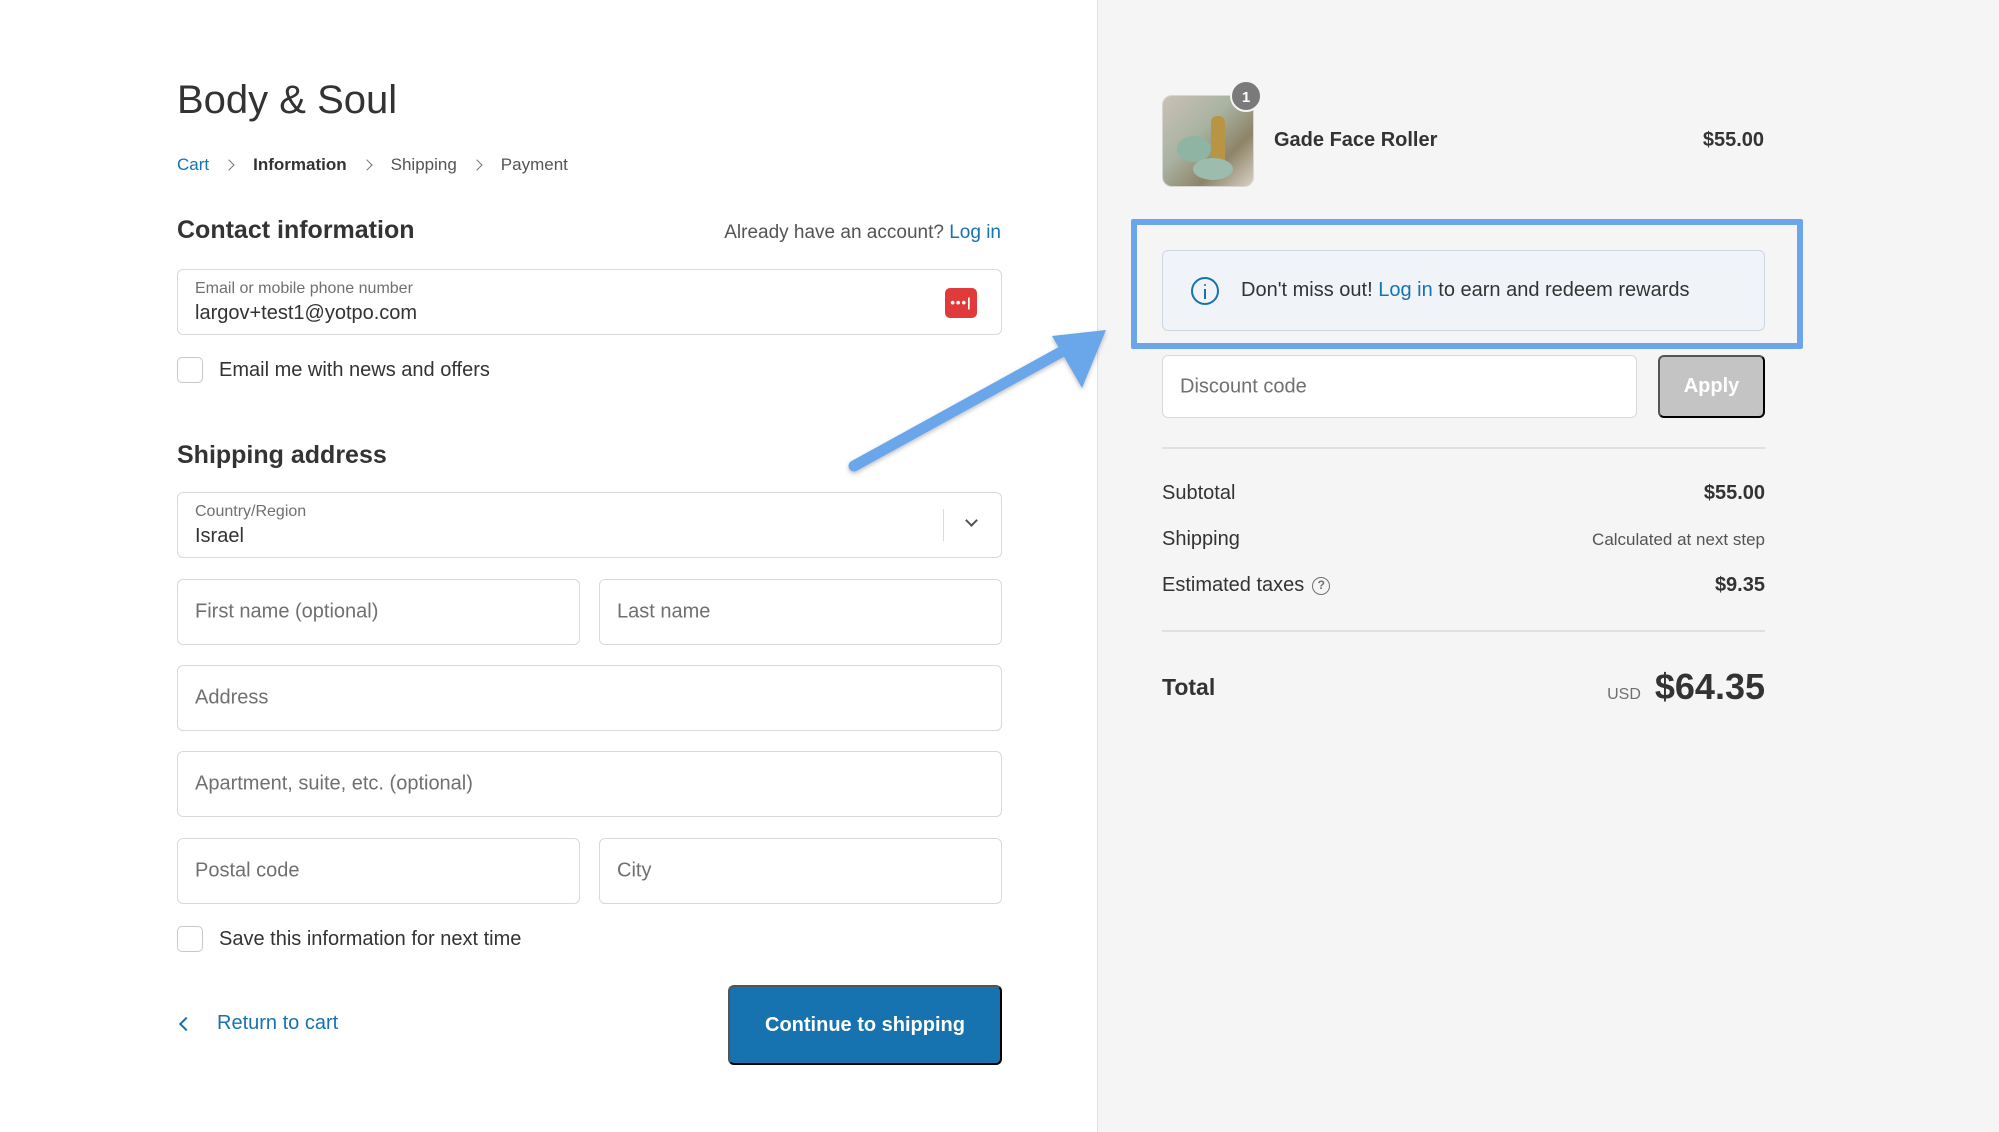 This screenshot has height=1132, width=1999. I want to click on select-divider, so click(943, 525).